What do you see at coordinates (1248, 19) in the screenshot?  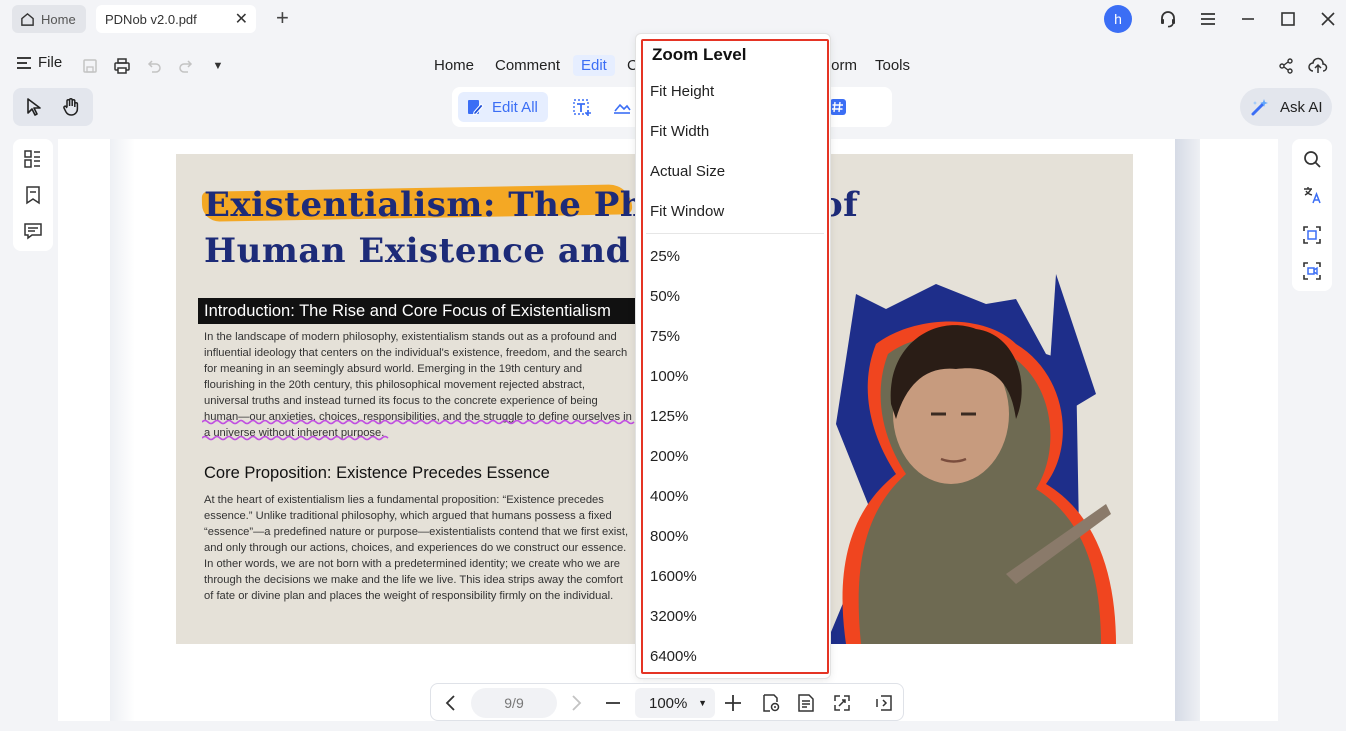 I see `minimize-icon` at bounding box center [1248, 19].